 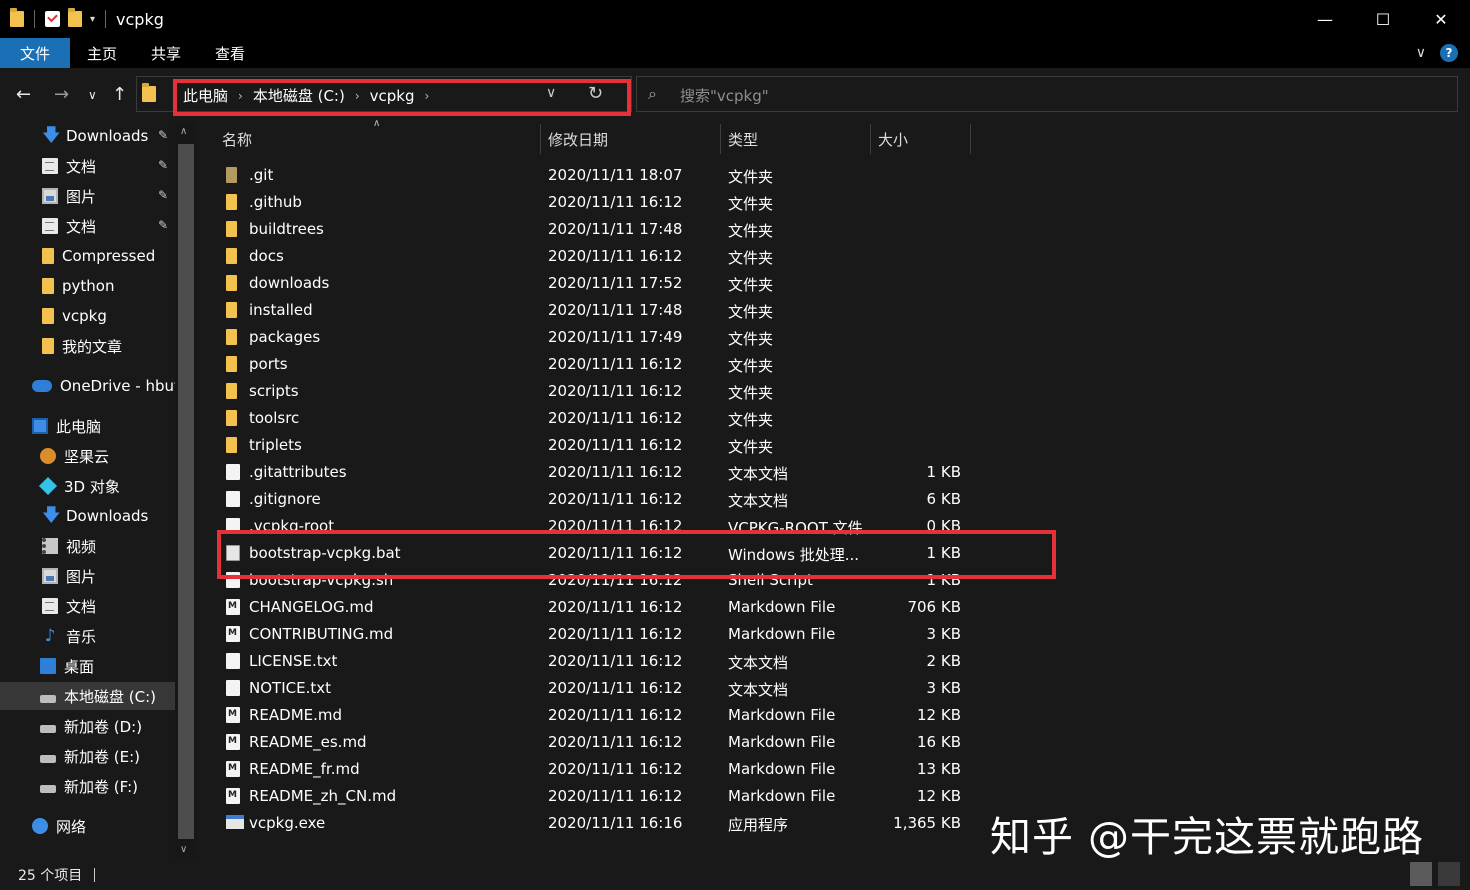 I want to click on sidebar-item: OneDrive - hbut., so click(x=87, y=386).